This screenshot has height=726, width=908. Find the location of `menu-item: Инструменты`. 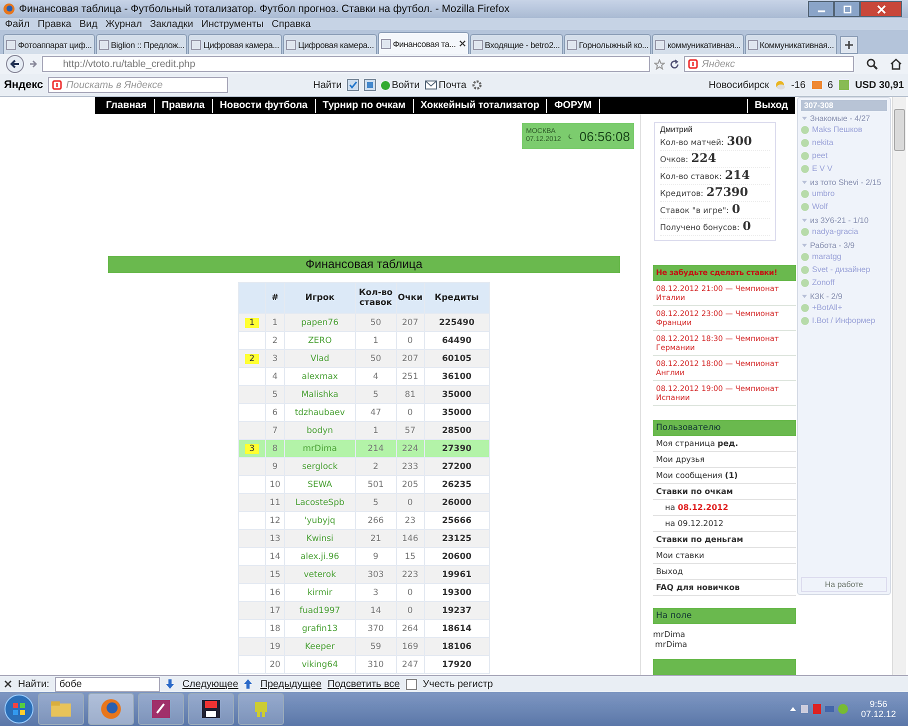

menu-item: Инструменты is located at coordinates (232, 24).